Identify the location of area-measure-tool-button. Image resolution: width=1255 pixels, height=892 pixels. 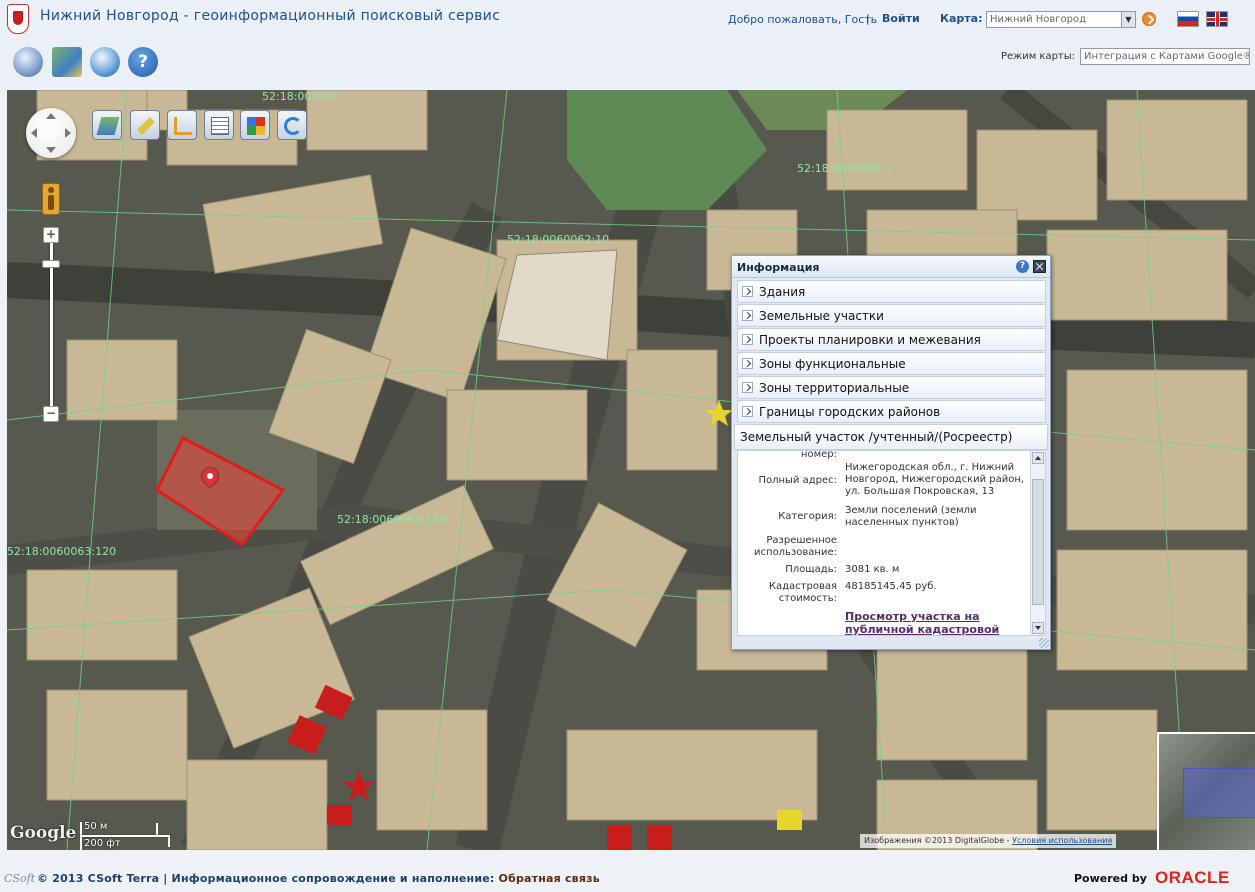
(182, 125).